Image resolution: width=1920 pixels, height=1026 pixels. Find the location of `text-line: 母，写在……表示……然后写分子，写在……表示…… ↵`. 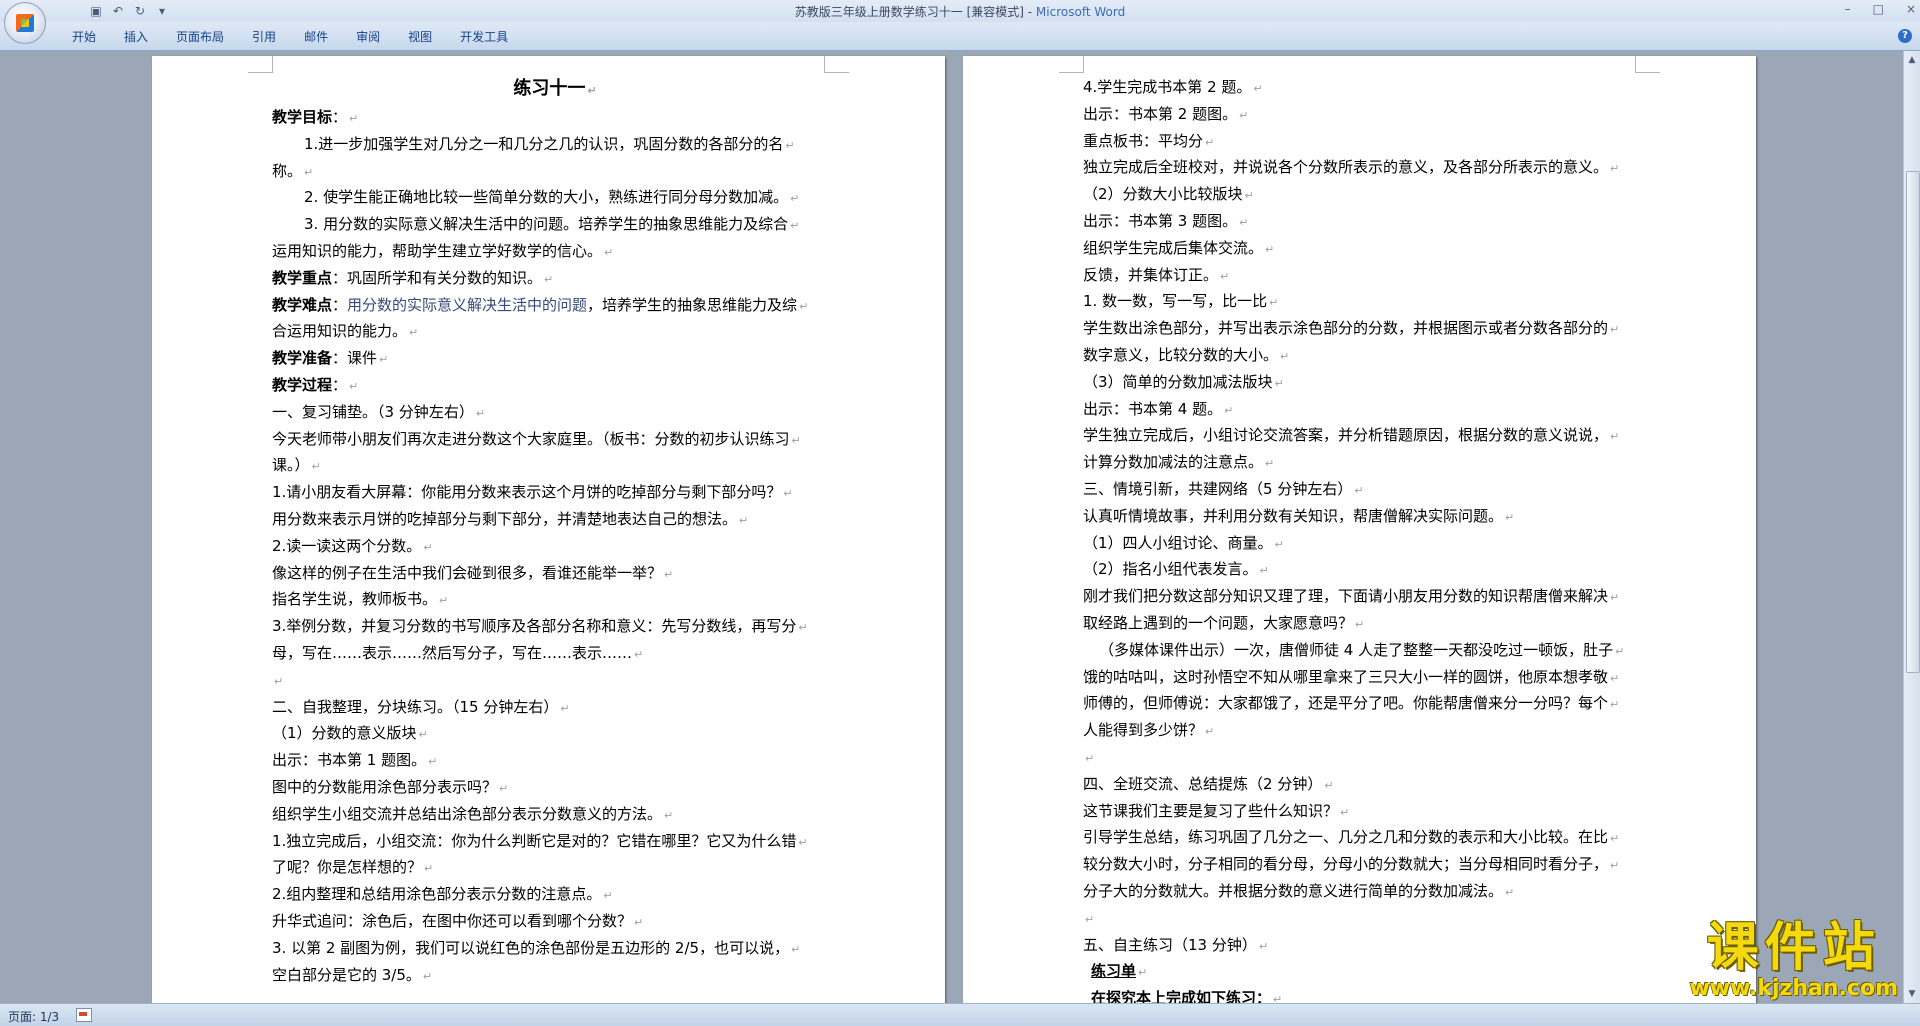

text-line: 母，写在……表示……然后写分子，写在……表示…… ↵ is located at coordinates (555, 653).